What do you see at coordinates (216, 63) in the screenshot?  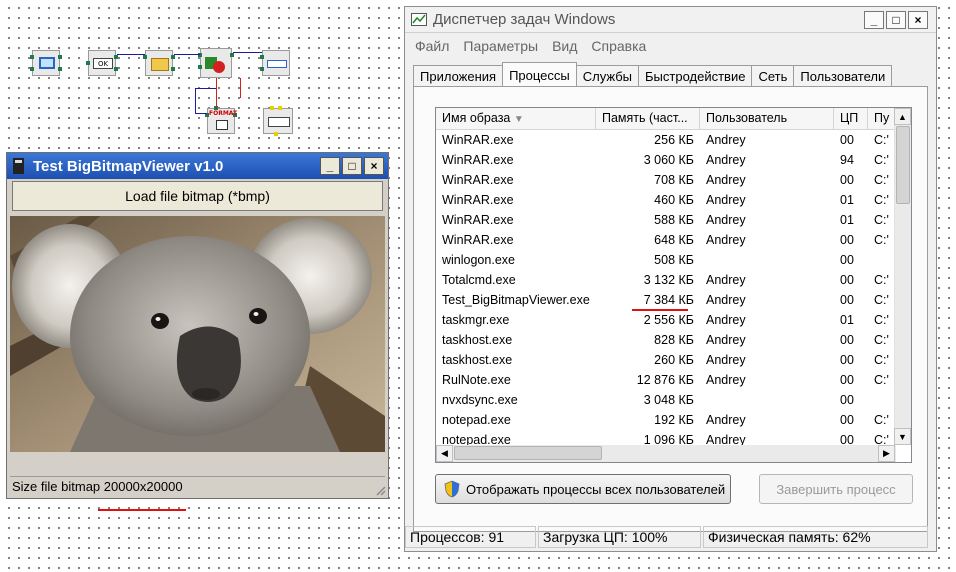 I see `bitmap-viewer-component` at bounding box center [216, 63].